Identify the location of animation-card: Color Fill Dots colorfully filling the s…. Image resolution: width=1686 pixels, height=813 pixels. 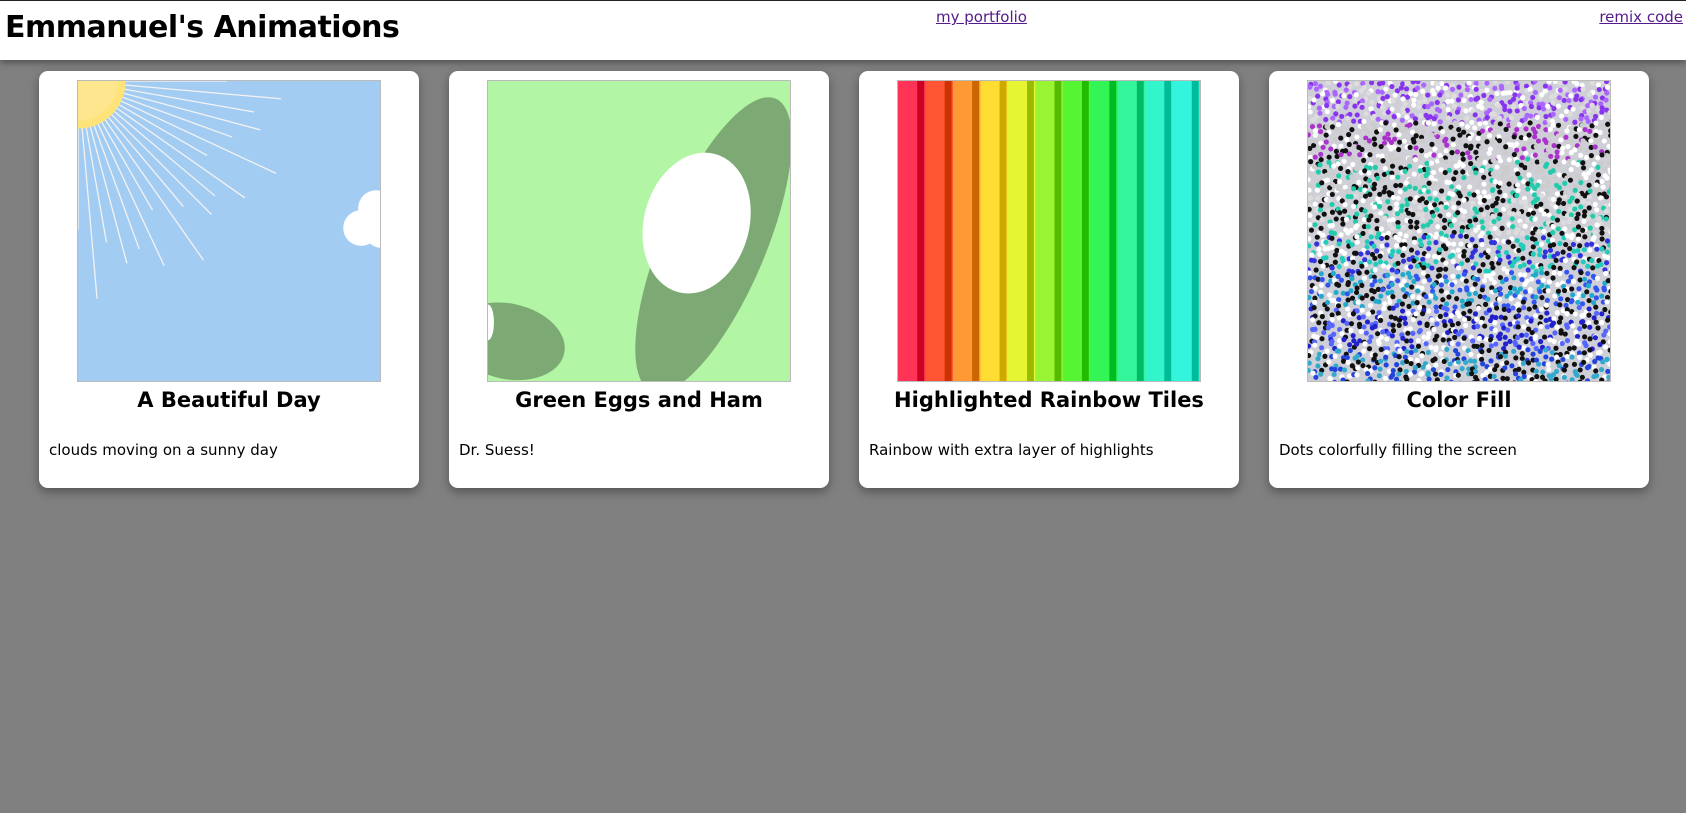
(1459, 279).